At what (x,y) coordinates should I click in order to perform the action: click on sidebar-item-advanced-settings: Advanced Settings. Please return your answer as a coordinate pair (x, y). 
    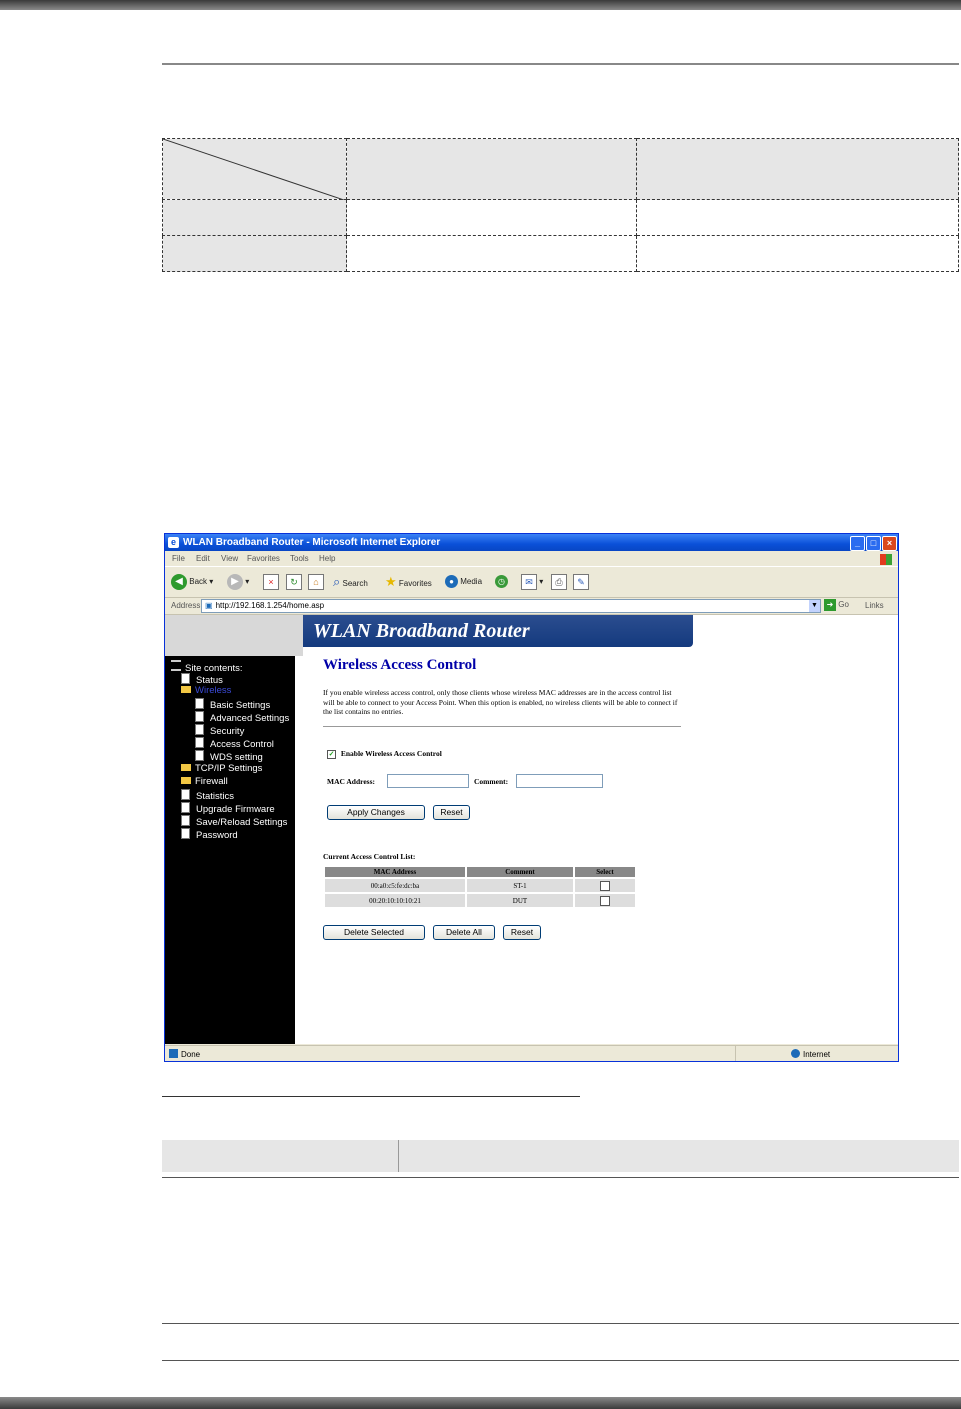
    Looking at the image, I should click on (242, 717).